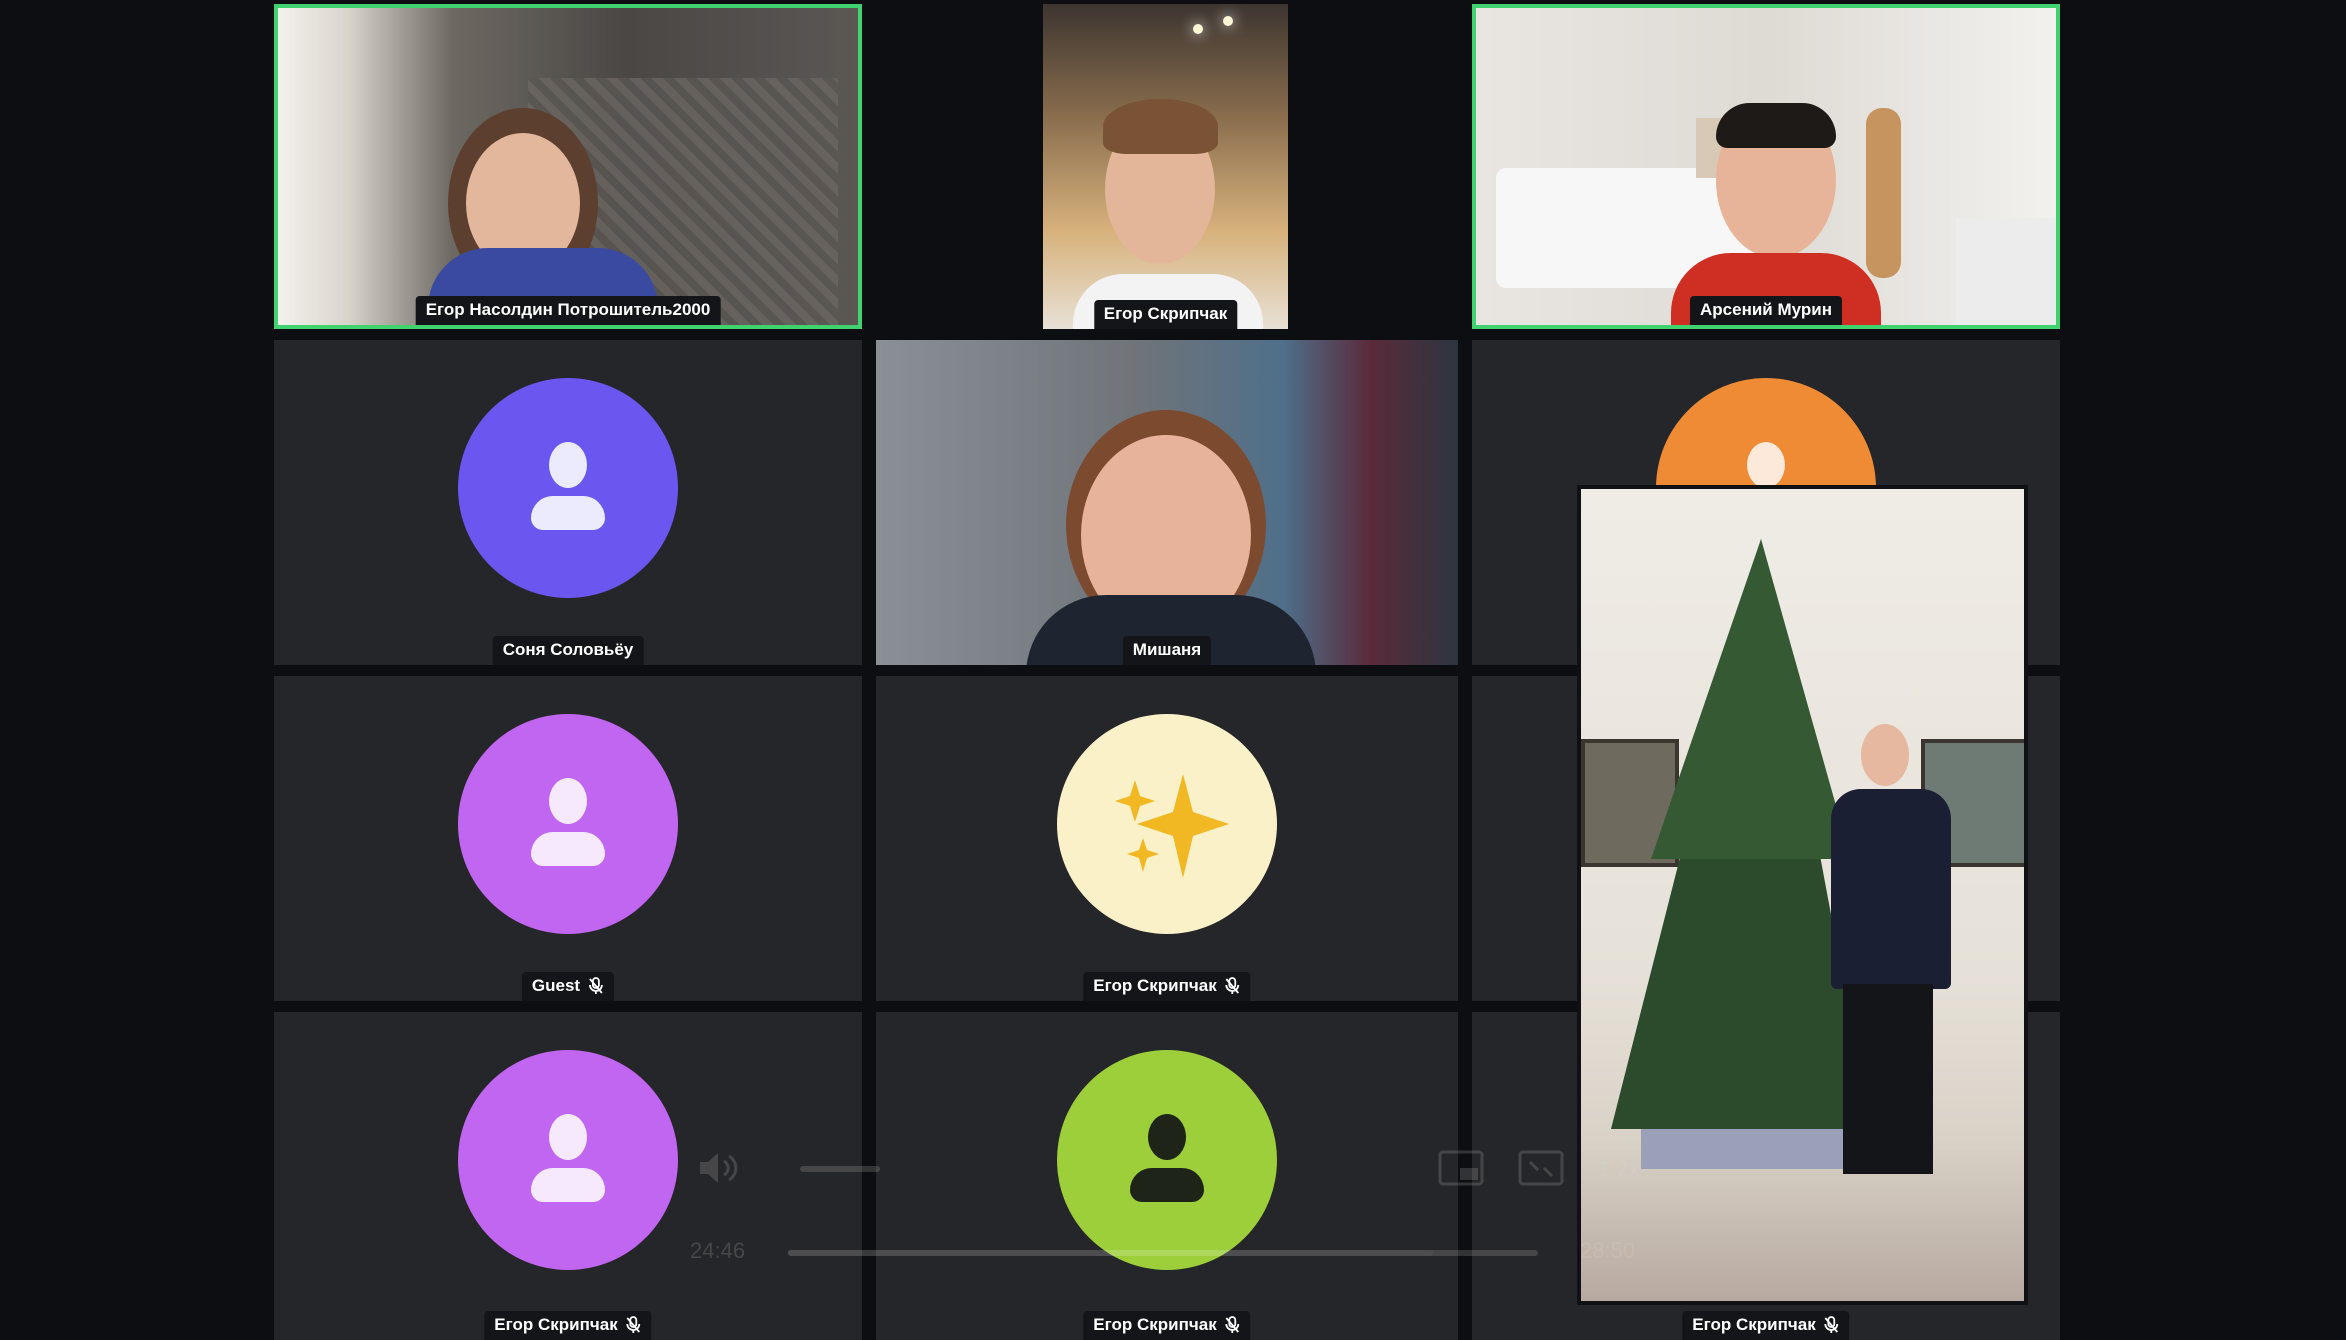 Image resolution: width=2346 pixels, height=1340 pixels. Describe the element at coordinates (1619, 1169) in the screenshot. I see `playback-speed: 1.2x` at that location.